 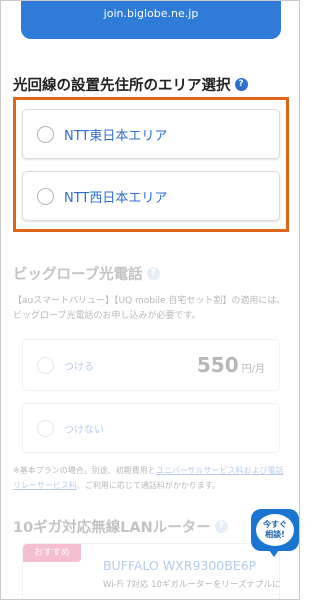 I want to click on area-option-east: NTT東日本エリア, so click(x=151, y=134).